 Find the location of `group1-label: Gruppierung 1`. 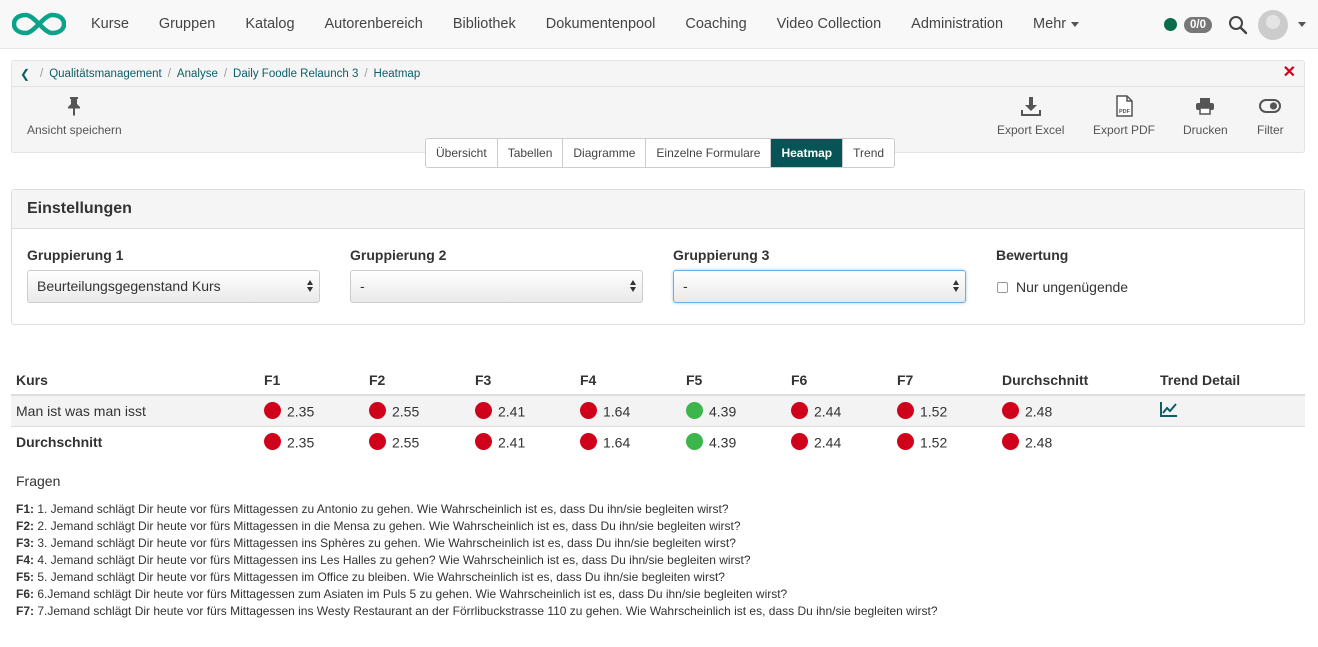

group1-label: Gruppierung 1 is located at coordinates (75, 255).